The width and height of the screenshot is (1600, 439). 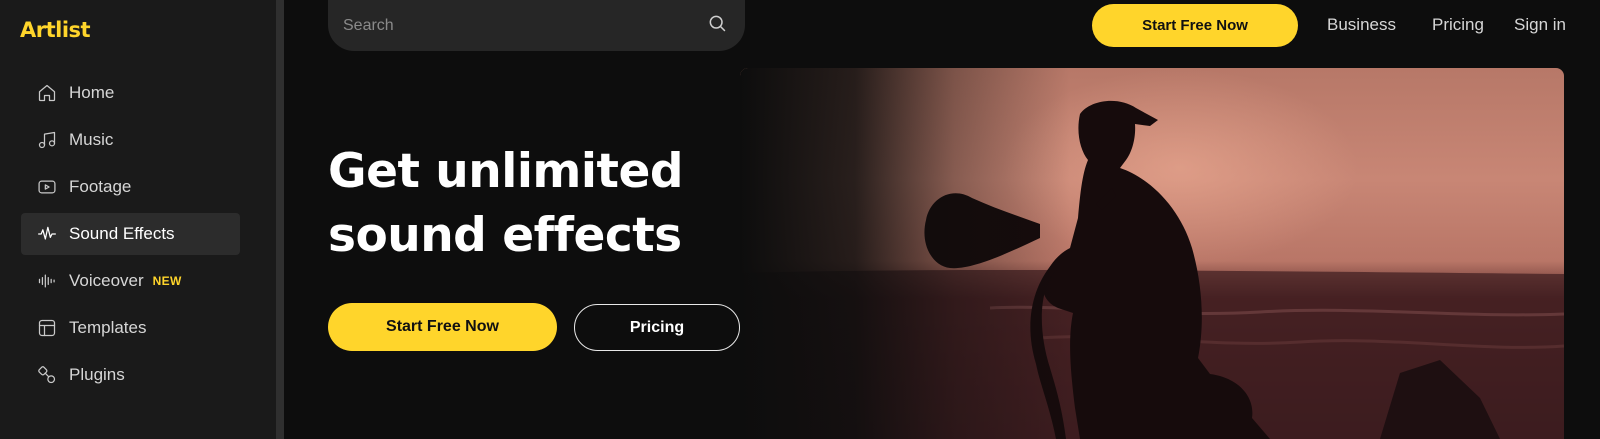 I want to click on sidebar-item-label: Plugins, so click(x=97, y=374).